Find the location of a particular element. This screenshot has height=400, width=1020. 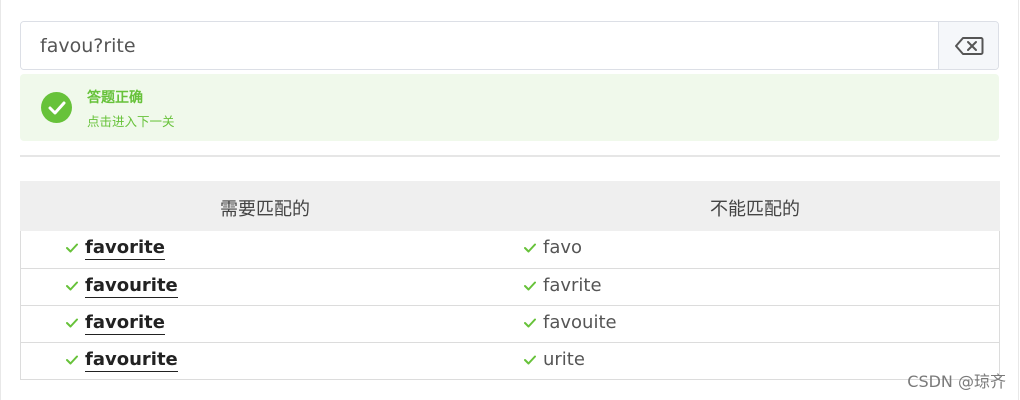

watermark: CSDN @琼齐 is located at coordinates (956, 381).